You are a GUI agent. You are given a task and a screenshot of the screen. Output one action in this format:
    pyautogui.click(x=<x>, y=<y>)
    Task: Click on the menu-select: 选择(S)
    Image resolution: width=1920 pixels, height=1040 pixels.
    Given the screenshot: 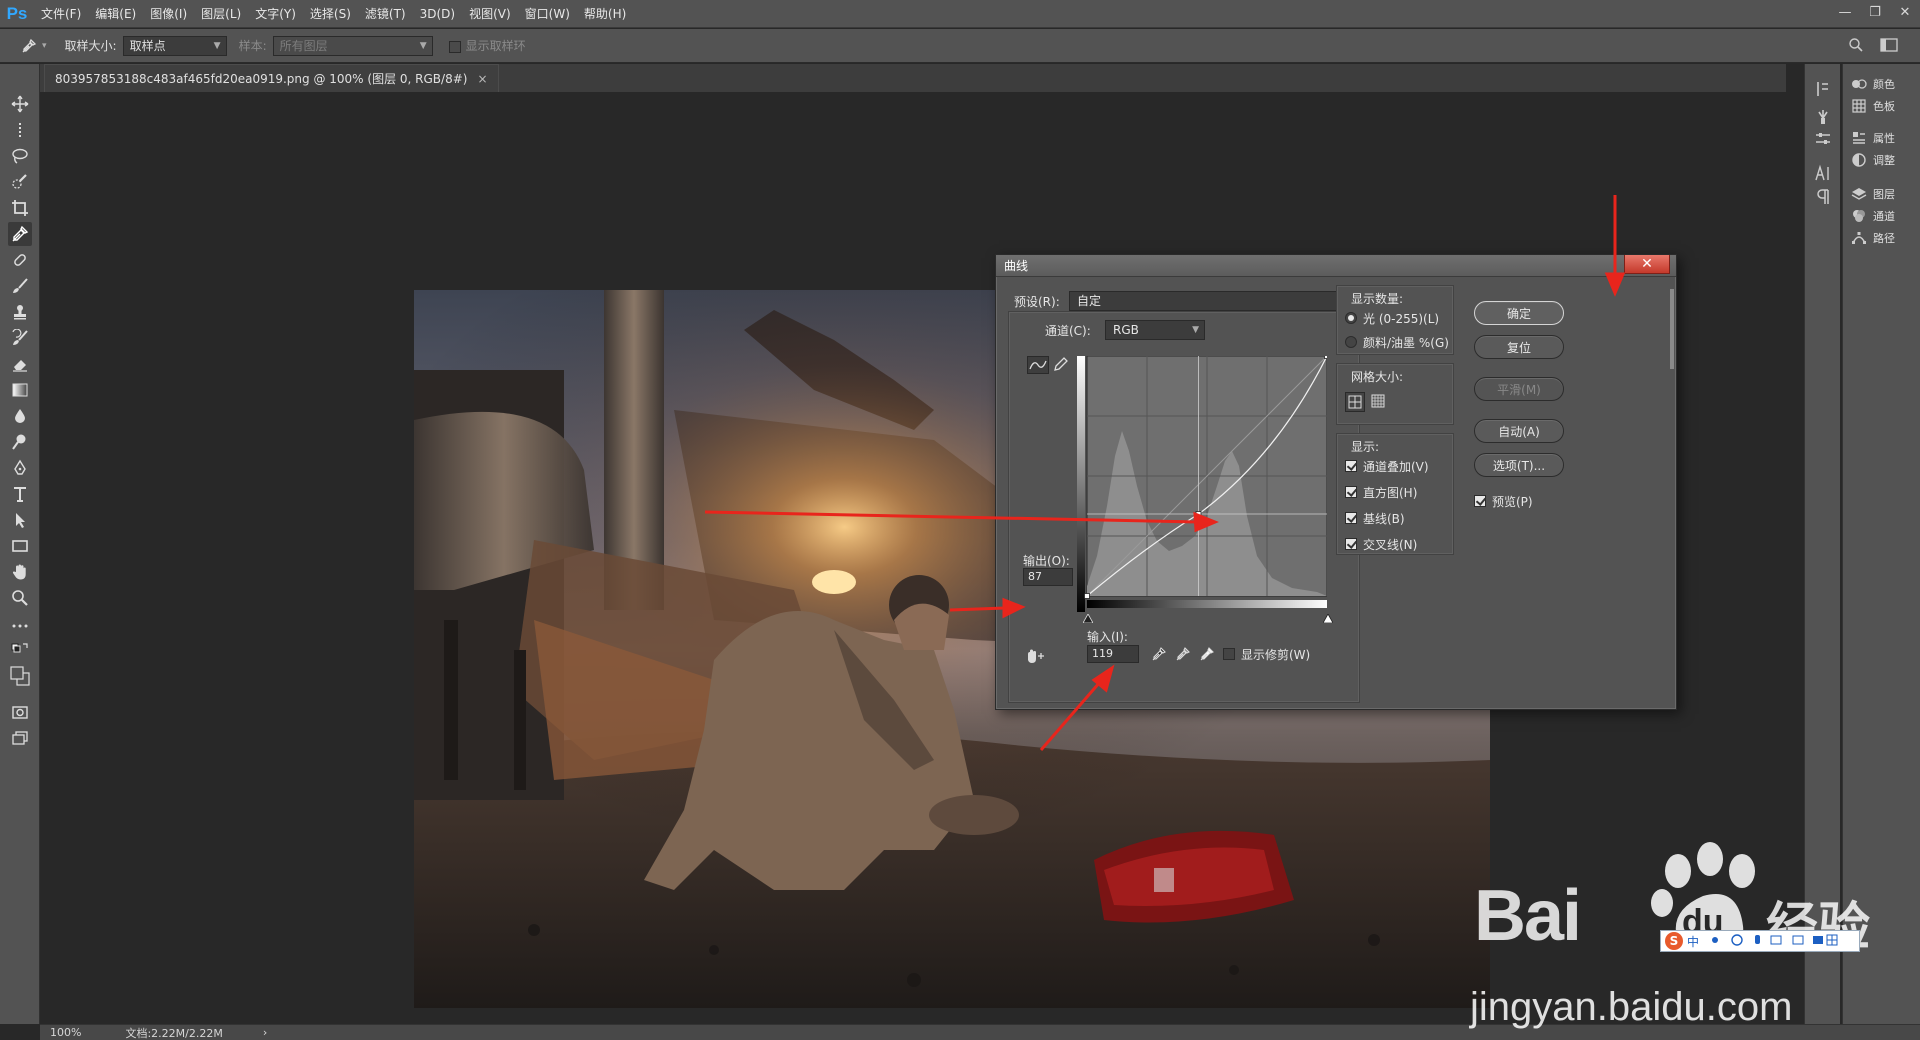 What is the action you would take?
    pyautogui.click(x=330, y=14)
    